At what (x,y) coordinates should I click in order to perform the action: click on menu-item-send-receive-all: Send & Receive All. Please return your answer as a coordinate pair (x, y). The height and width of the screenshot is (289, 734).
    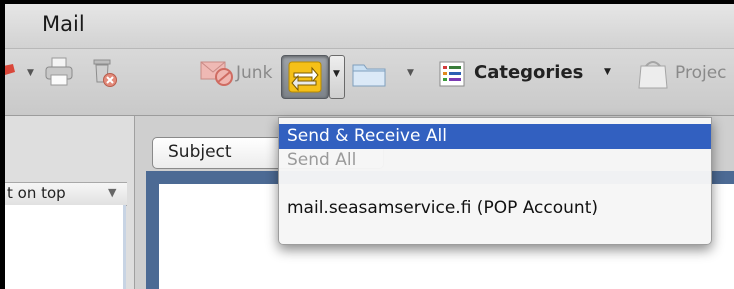
    Looking at the image, I should click on (495, 136).